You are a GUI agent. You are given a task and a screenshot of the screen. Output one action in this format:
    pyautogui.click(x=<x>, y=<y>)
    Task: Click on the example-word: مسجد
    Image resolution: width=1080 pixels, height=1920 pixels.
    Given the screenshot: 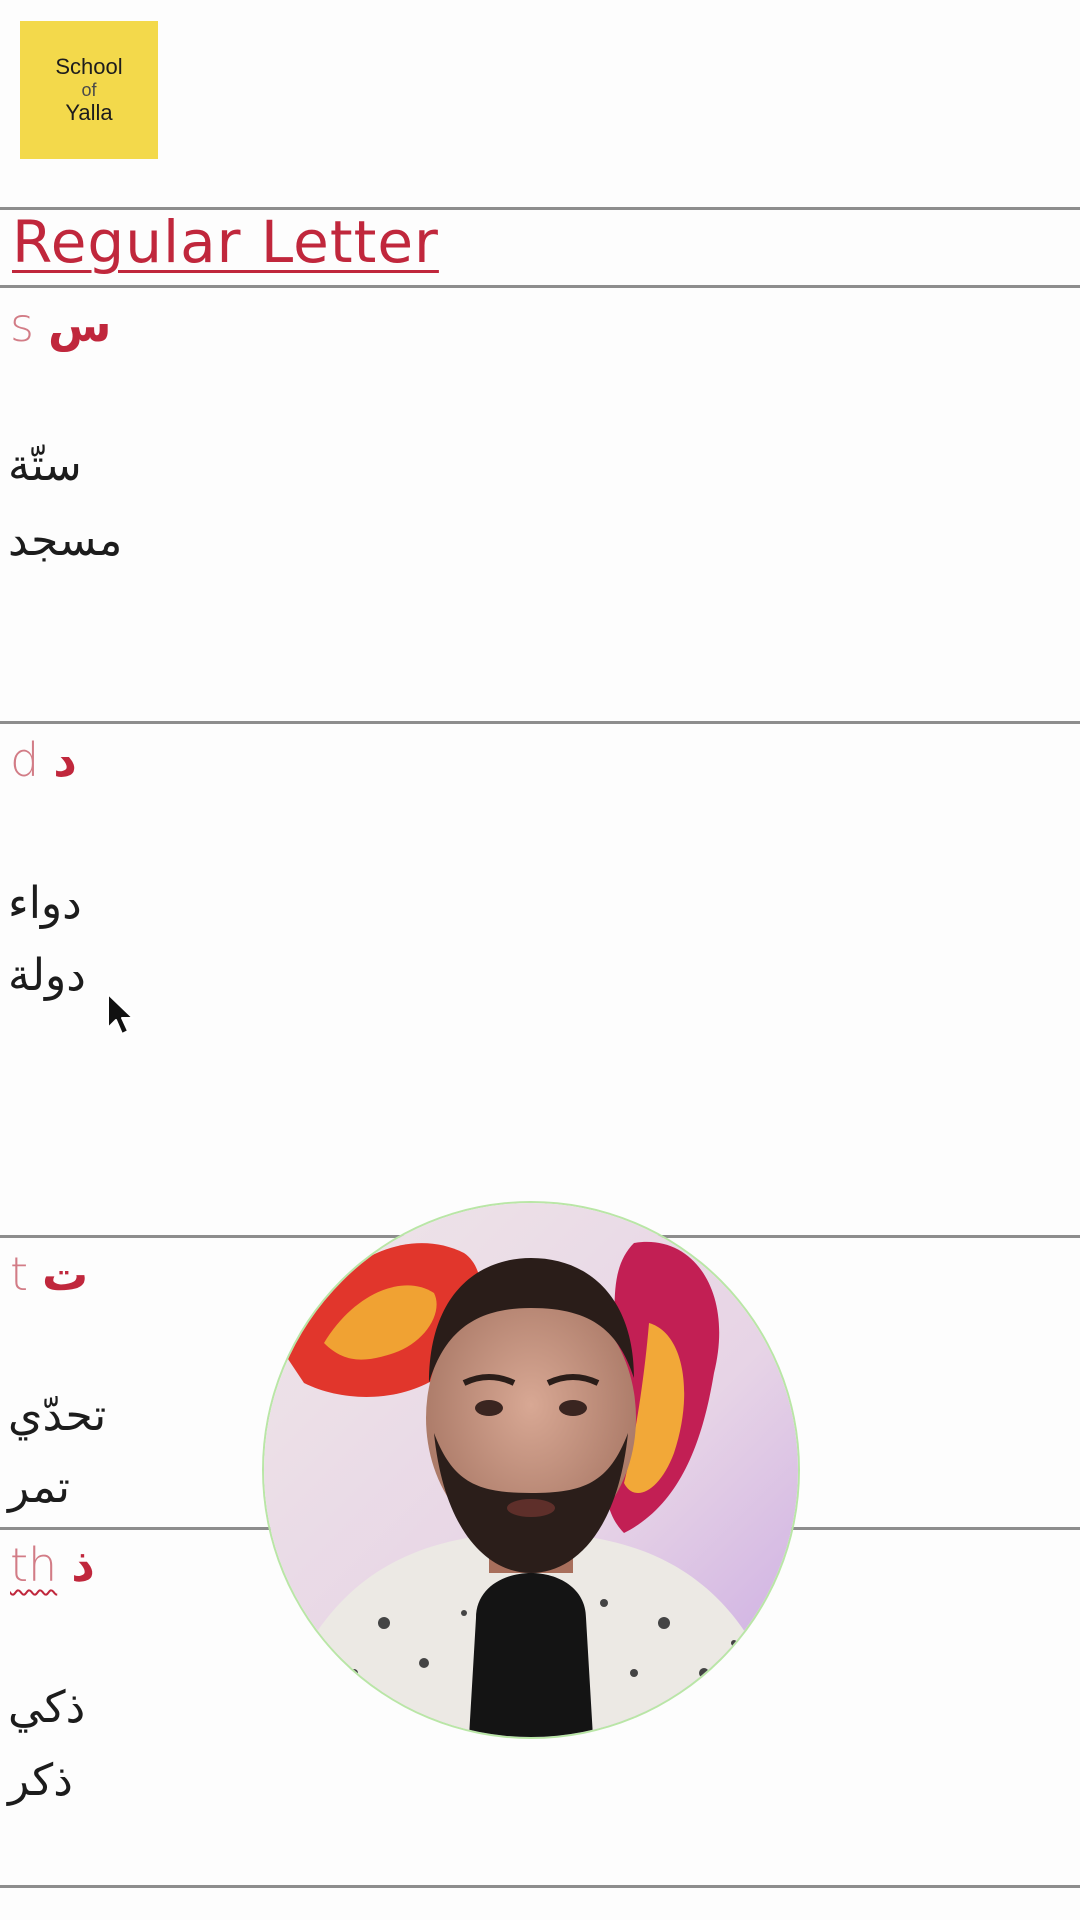 What is the action you would take?
    pyautogui.click(x=65, y=540)
    